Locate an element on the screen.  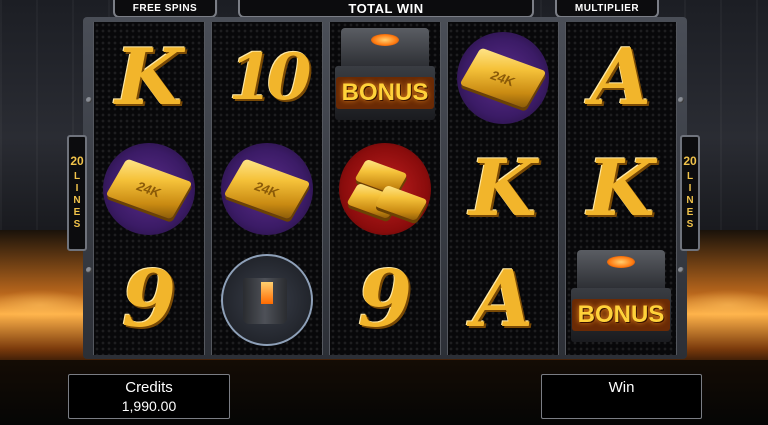
credits-panel: Credits 1,990.00 is located at coordinates (149, 396).